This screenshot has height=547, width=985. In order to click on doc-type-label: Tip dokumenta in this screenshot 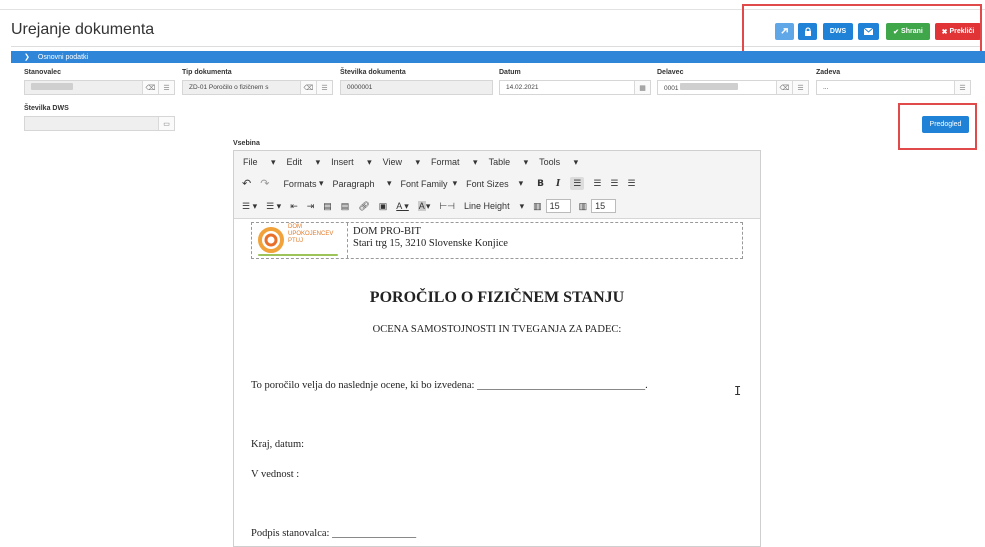, I will do `click(207, 72)`.